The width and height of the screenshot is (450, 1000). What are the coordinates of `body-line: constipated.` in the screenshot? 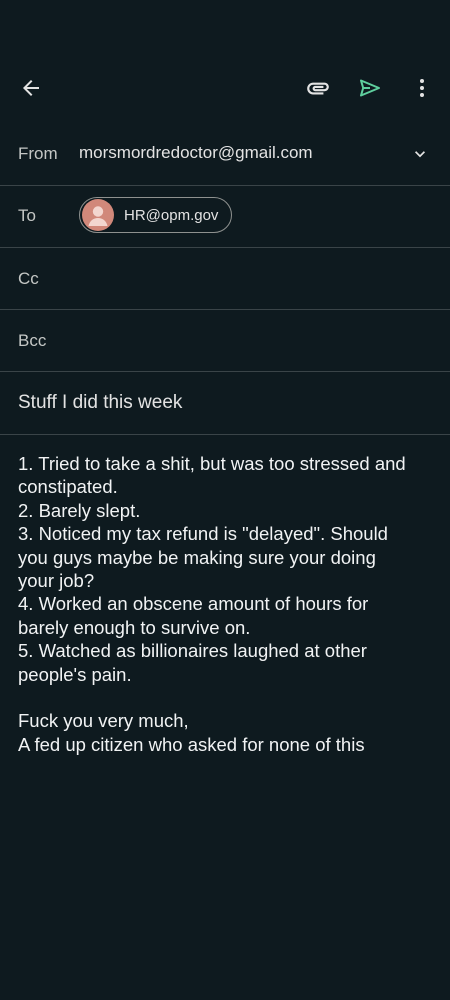 It's located at (68, 487).